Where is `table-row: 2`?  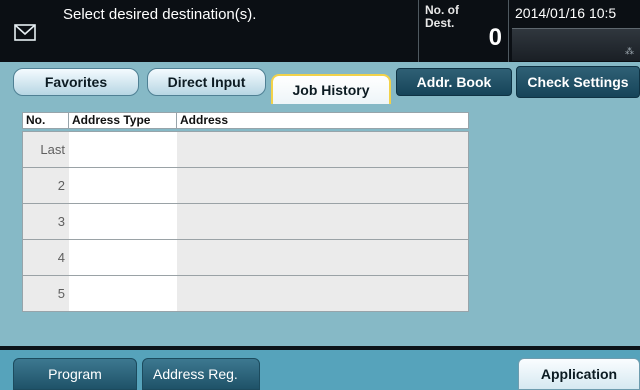 table-row: 2 is located at coordinates (245, 186).